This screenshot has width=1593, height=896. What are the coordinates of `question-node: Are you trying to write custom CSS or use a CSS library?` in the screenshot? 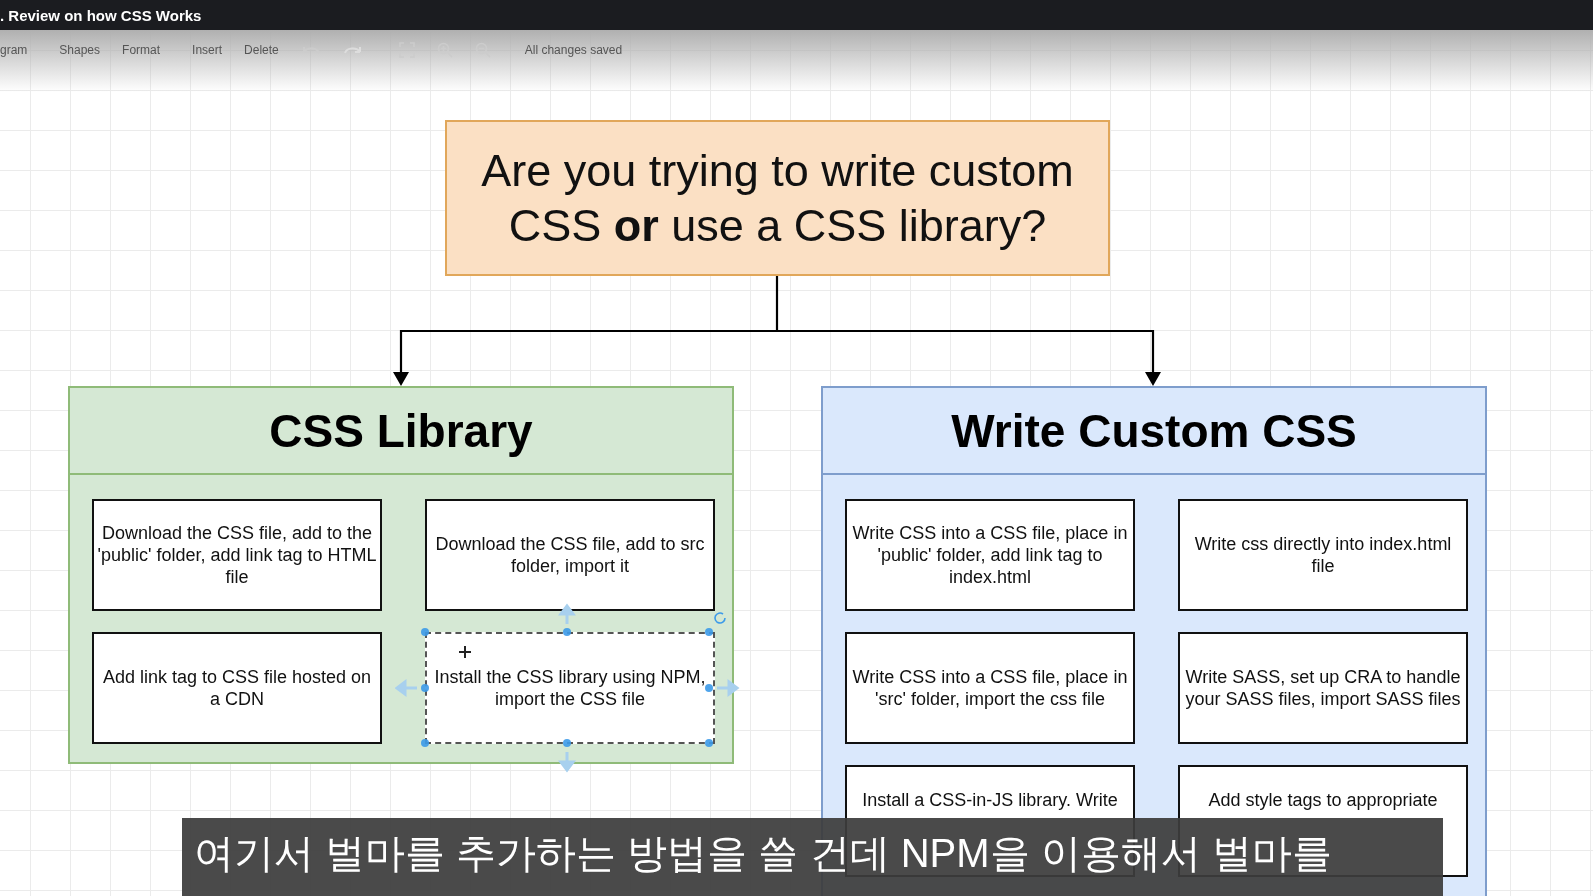 It's located at (777, 198).